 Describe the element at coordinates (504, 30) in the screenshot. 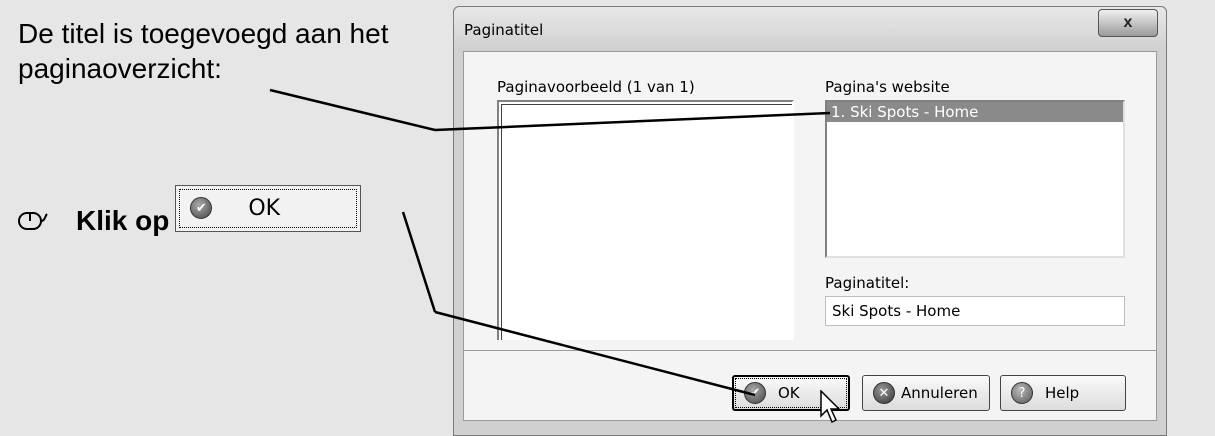

I see `dialog-title: Paginatitel` at that location.